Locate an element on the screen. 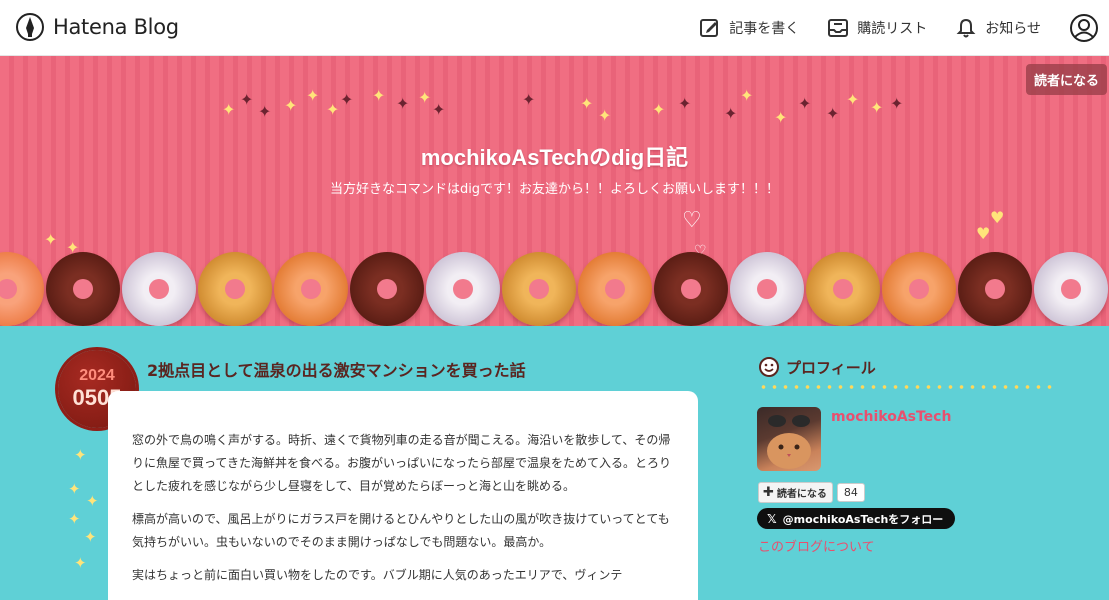 The image size is (1109, 600). nav-items: 記事を書く 購読リスト お知らせ is located at coordinates (885, 28).